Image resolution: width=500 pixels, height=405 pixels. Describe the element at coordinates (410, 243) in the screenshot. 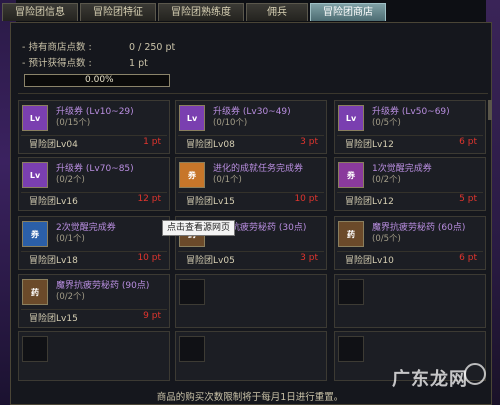

I see `shop-item-slot: 药魔界抗疲劳秘药 (60点) (0/5个) 冒险团Lv10 6 pt` at that location.